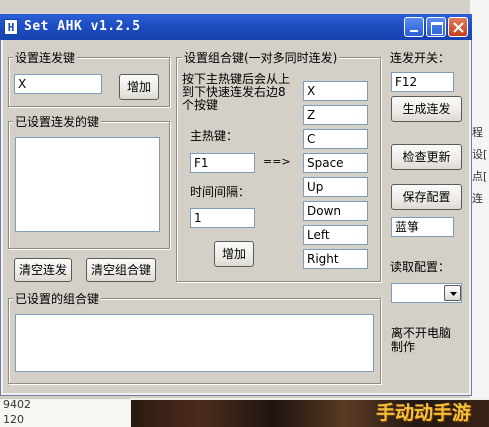  I want to click on save-config-button: 保存配置, so click(426, 197).